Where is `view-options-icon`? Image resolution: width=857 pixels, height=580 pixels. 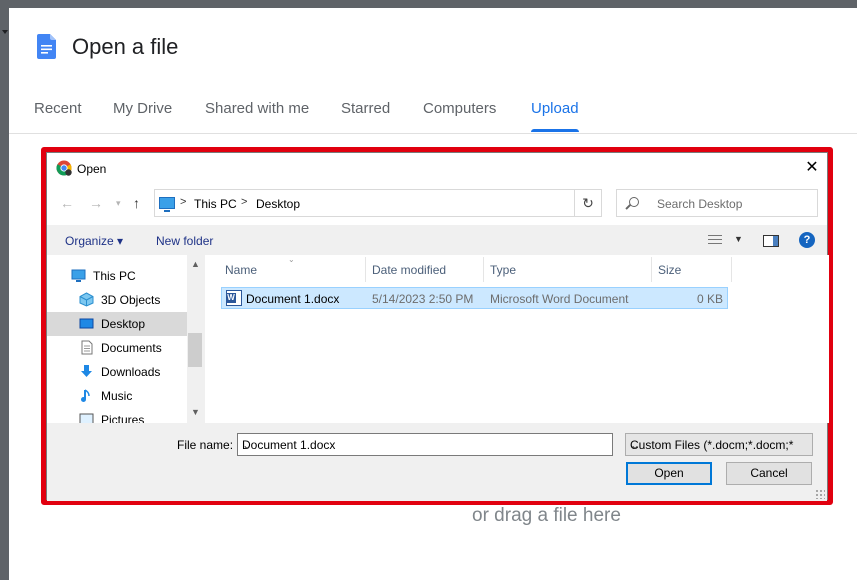
view-options-icon is located at coordinates (715, 240).